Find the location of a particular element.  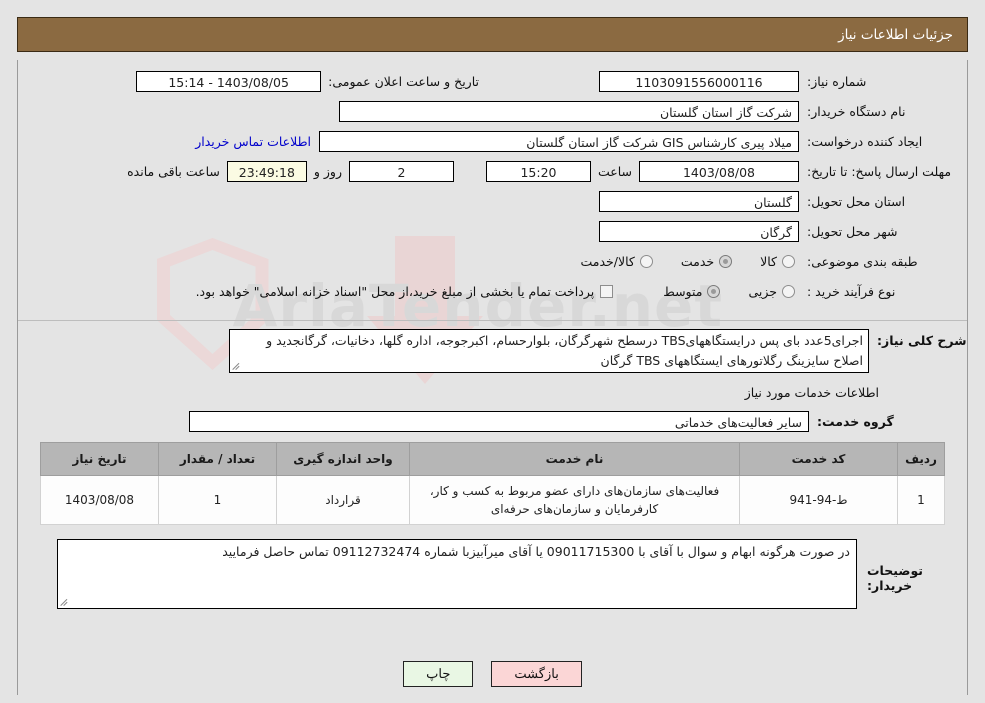

remaining-label: ساعت باقی مانده is located at coordinates (173, 171).